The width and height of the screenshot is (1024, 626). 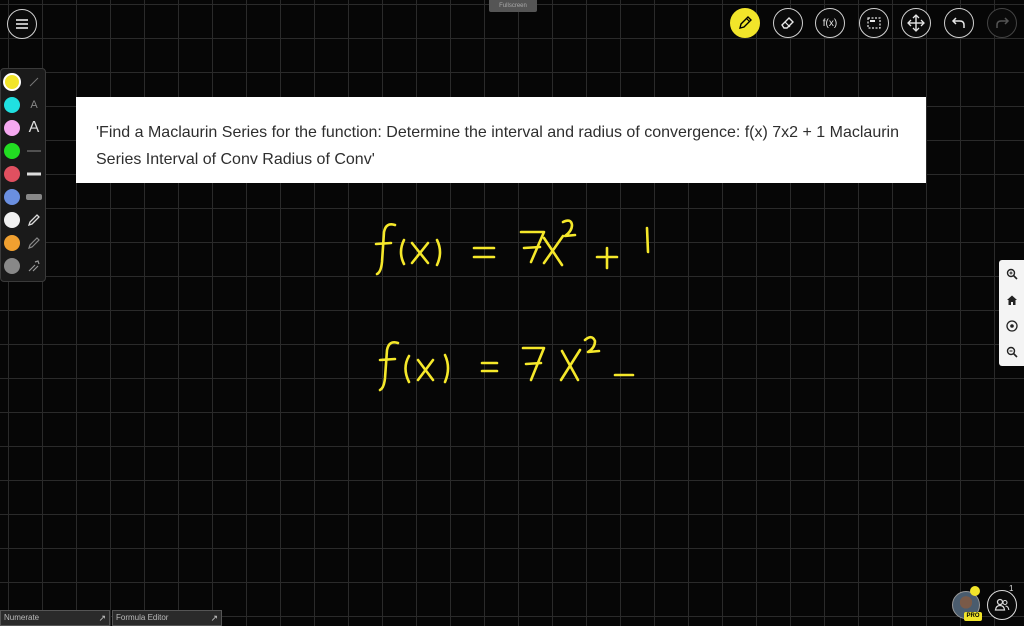 I want to click on zoom-in-icon, so click(x=1012, y=274).